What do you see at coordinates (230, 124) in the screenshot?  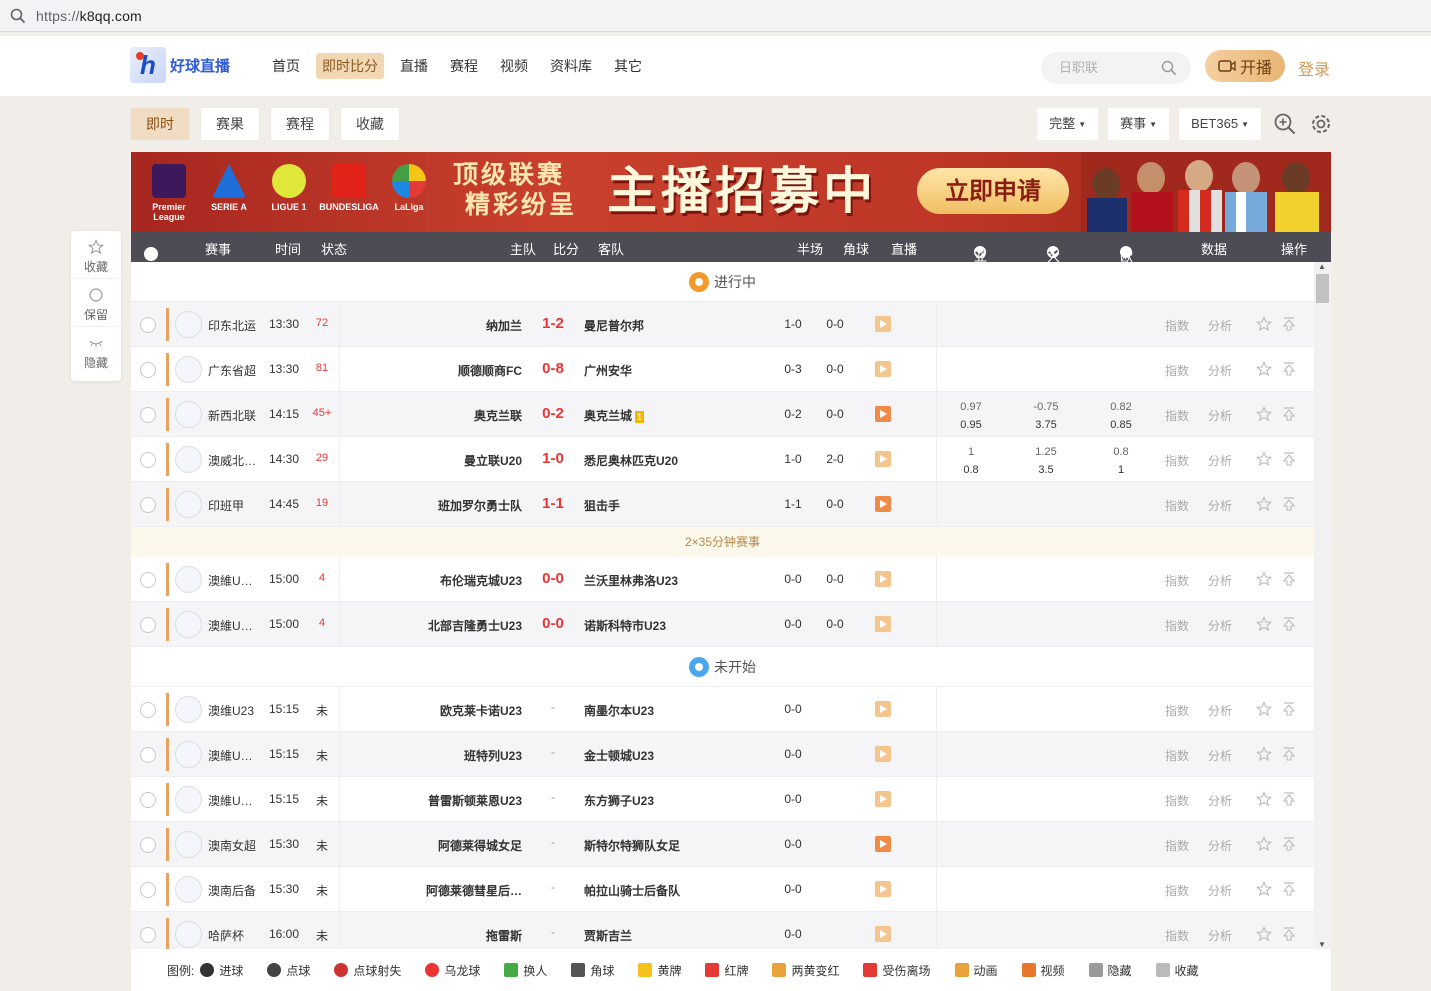 I see `tab-results: 赛果` at bounding box center [230, 124].